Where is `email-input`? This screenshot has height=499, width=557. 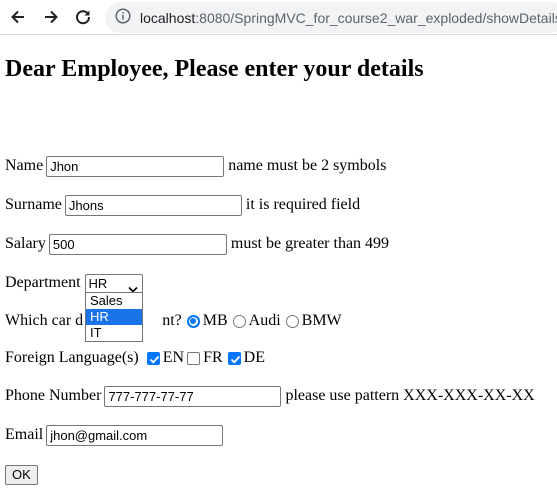 email-input is located at coordinates (135, 435).